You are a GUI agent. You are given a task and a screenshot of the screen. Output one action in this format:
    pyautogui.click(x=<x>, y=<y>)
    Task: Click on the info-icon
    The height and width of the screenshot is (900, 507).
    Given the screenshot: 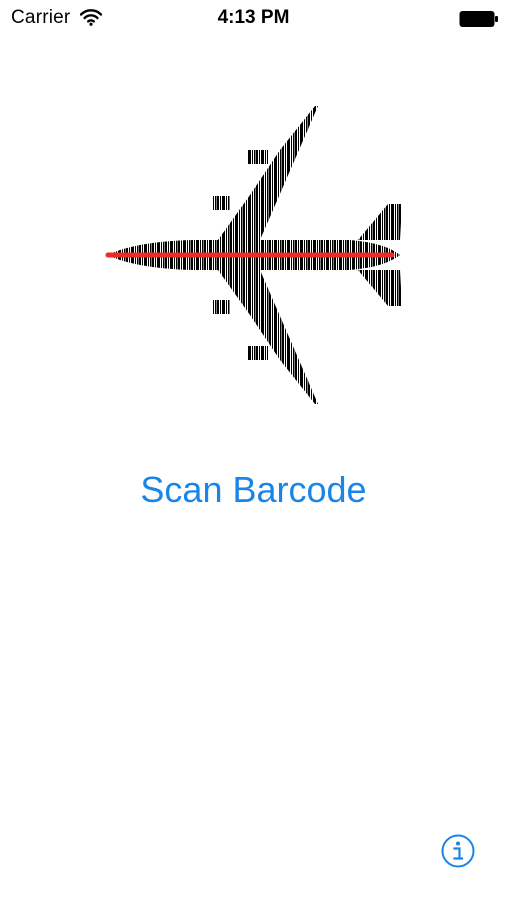 What is the action you would take?
    pyautogui.click(x=458, y=851)
    